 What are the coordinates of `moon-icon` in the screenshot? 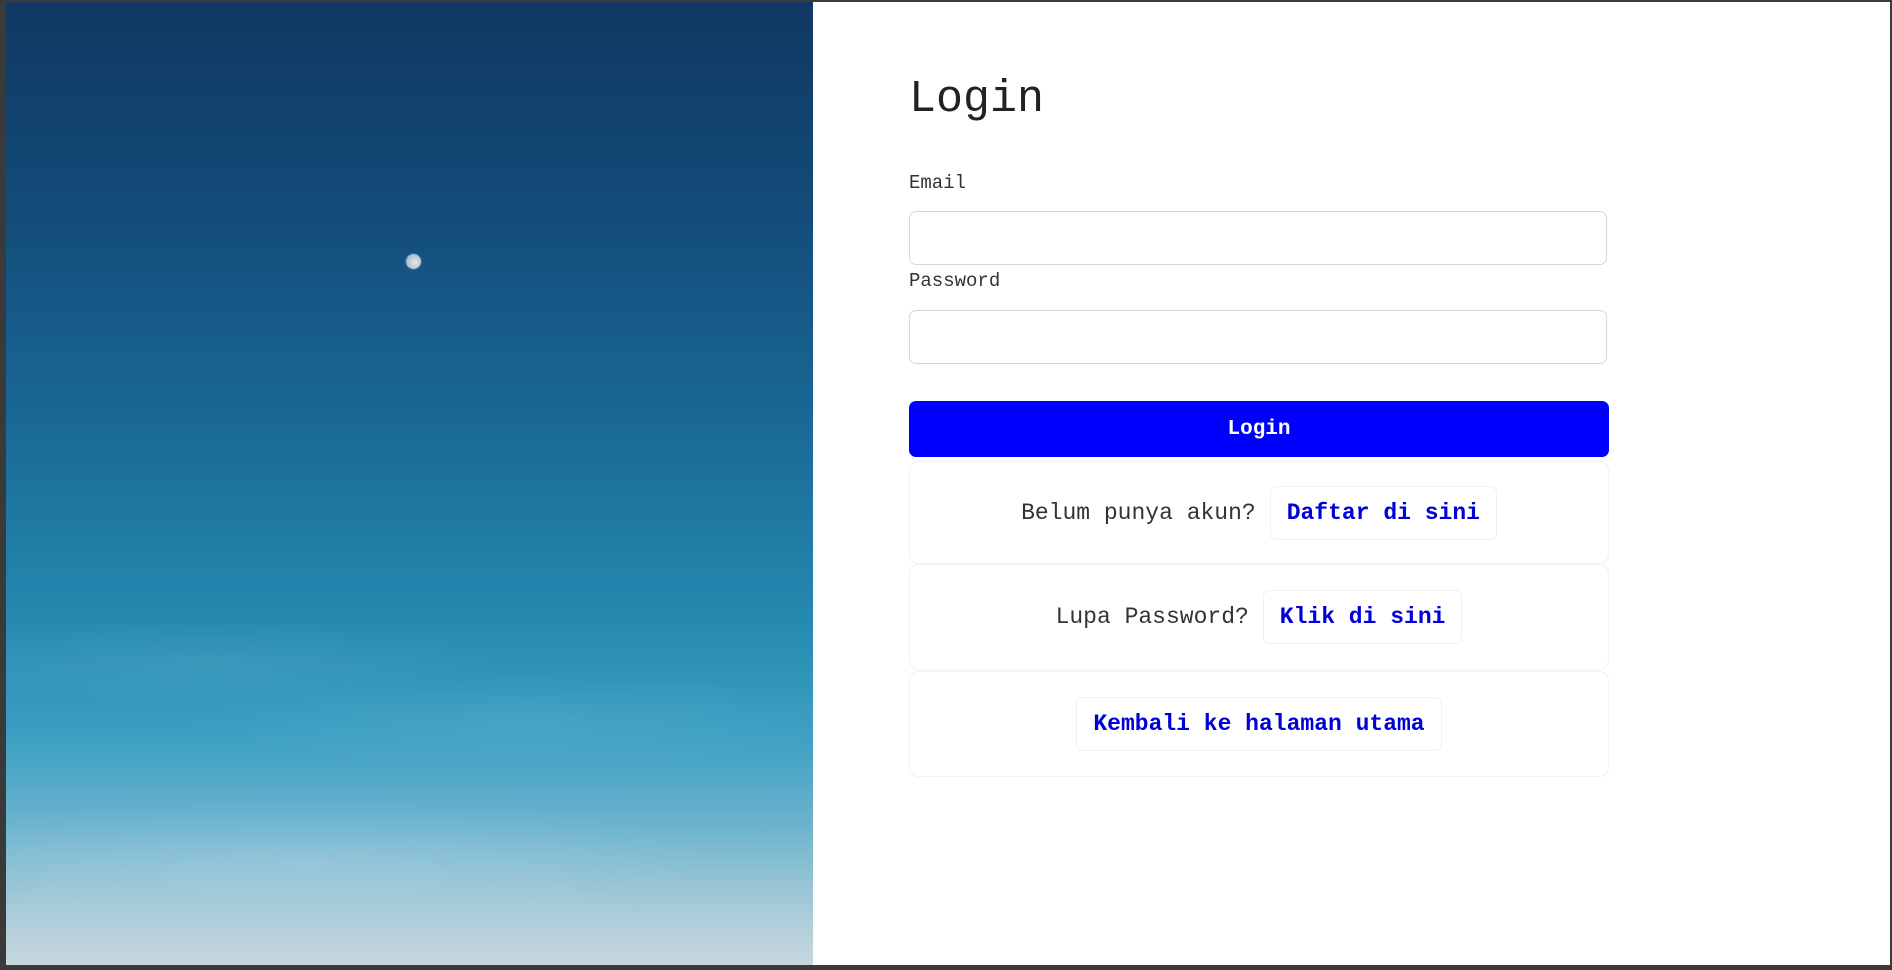 It's located at (413, 261).